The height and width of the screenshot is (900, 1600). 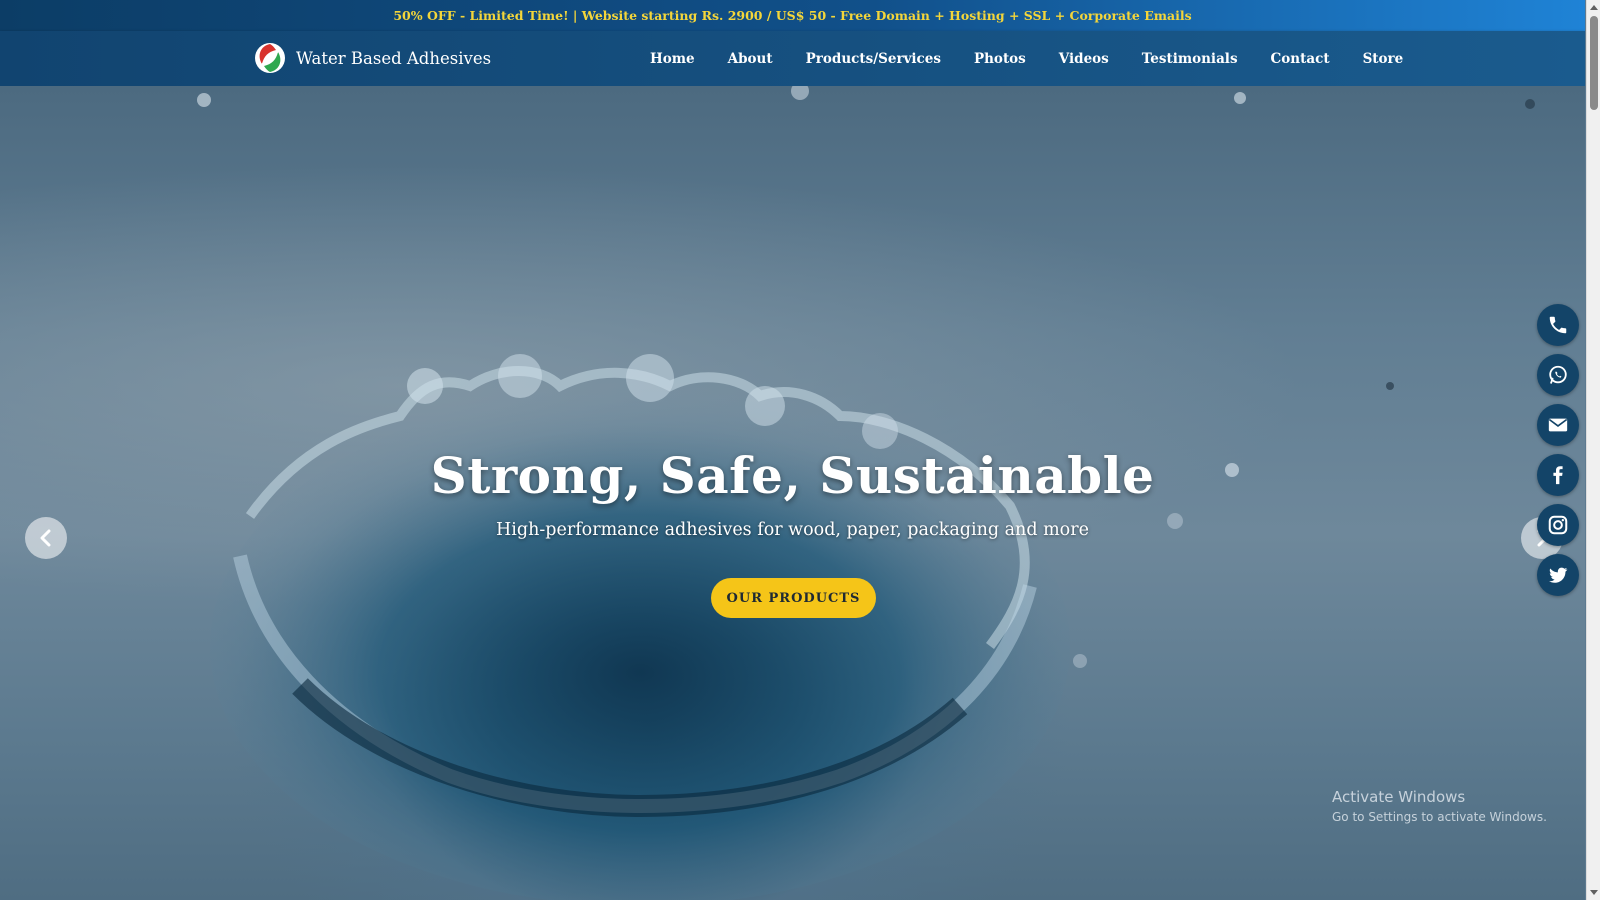 I want to click on scroll-down-arrow-icon, so click(x=1593, y=893).